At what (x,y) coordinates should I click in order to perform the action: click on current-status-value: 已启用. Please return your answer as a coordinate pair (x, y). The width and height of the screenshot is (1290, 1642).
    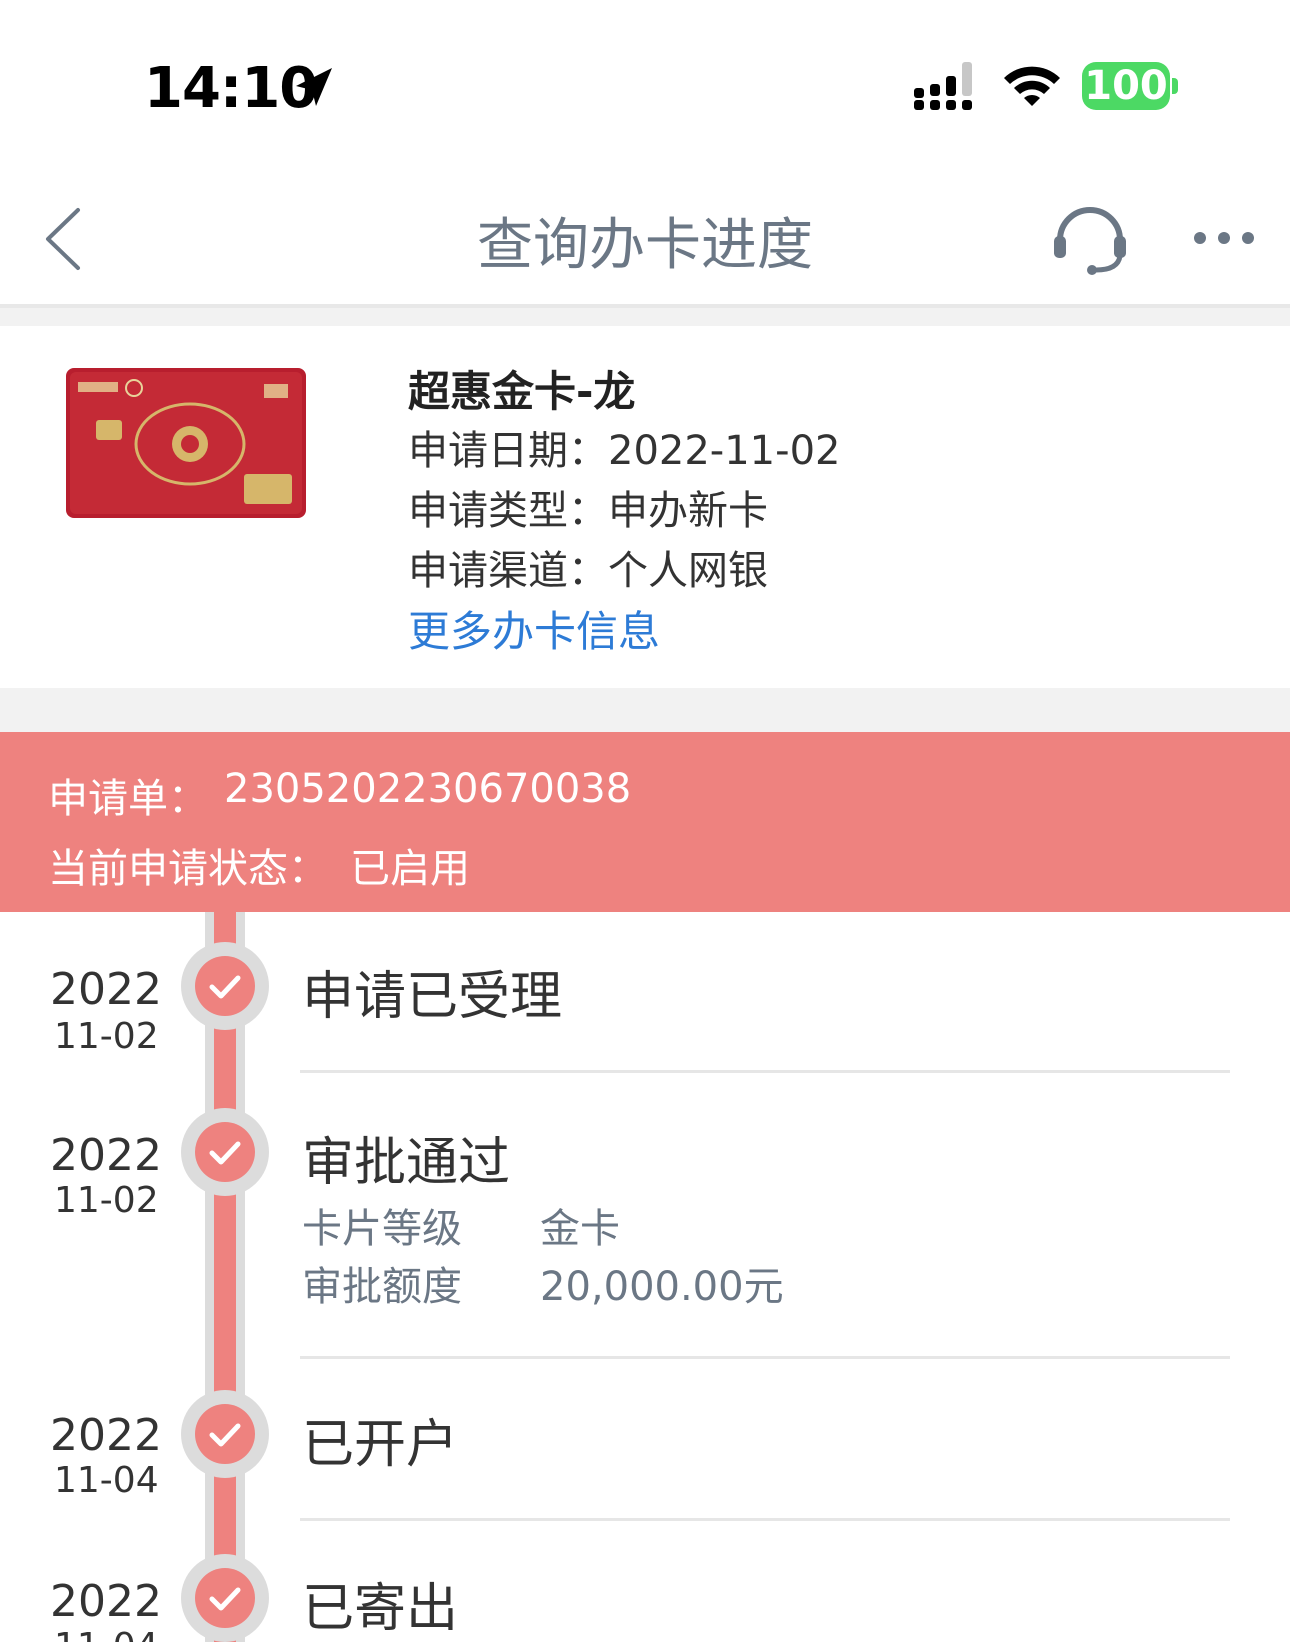
    Looking at the image, I should click on (410, 869).